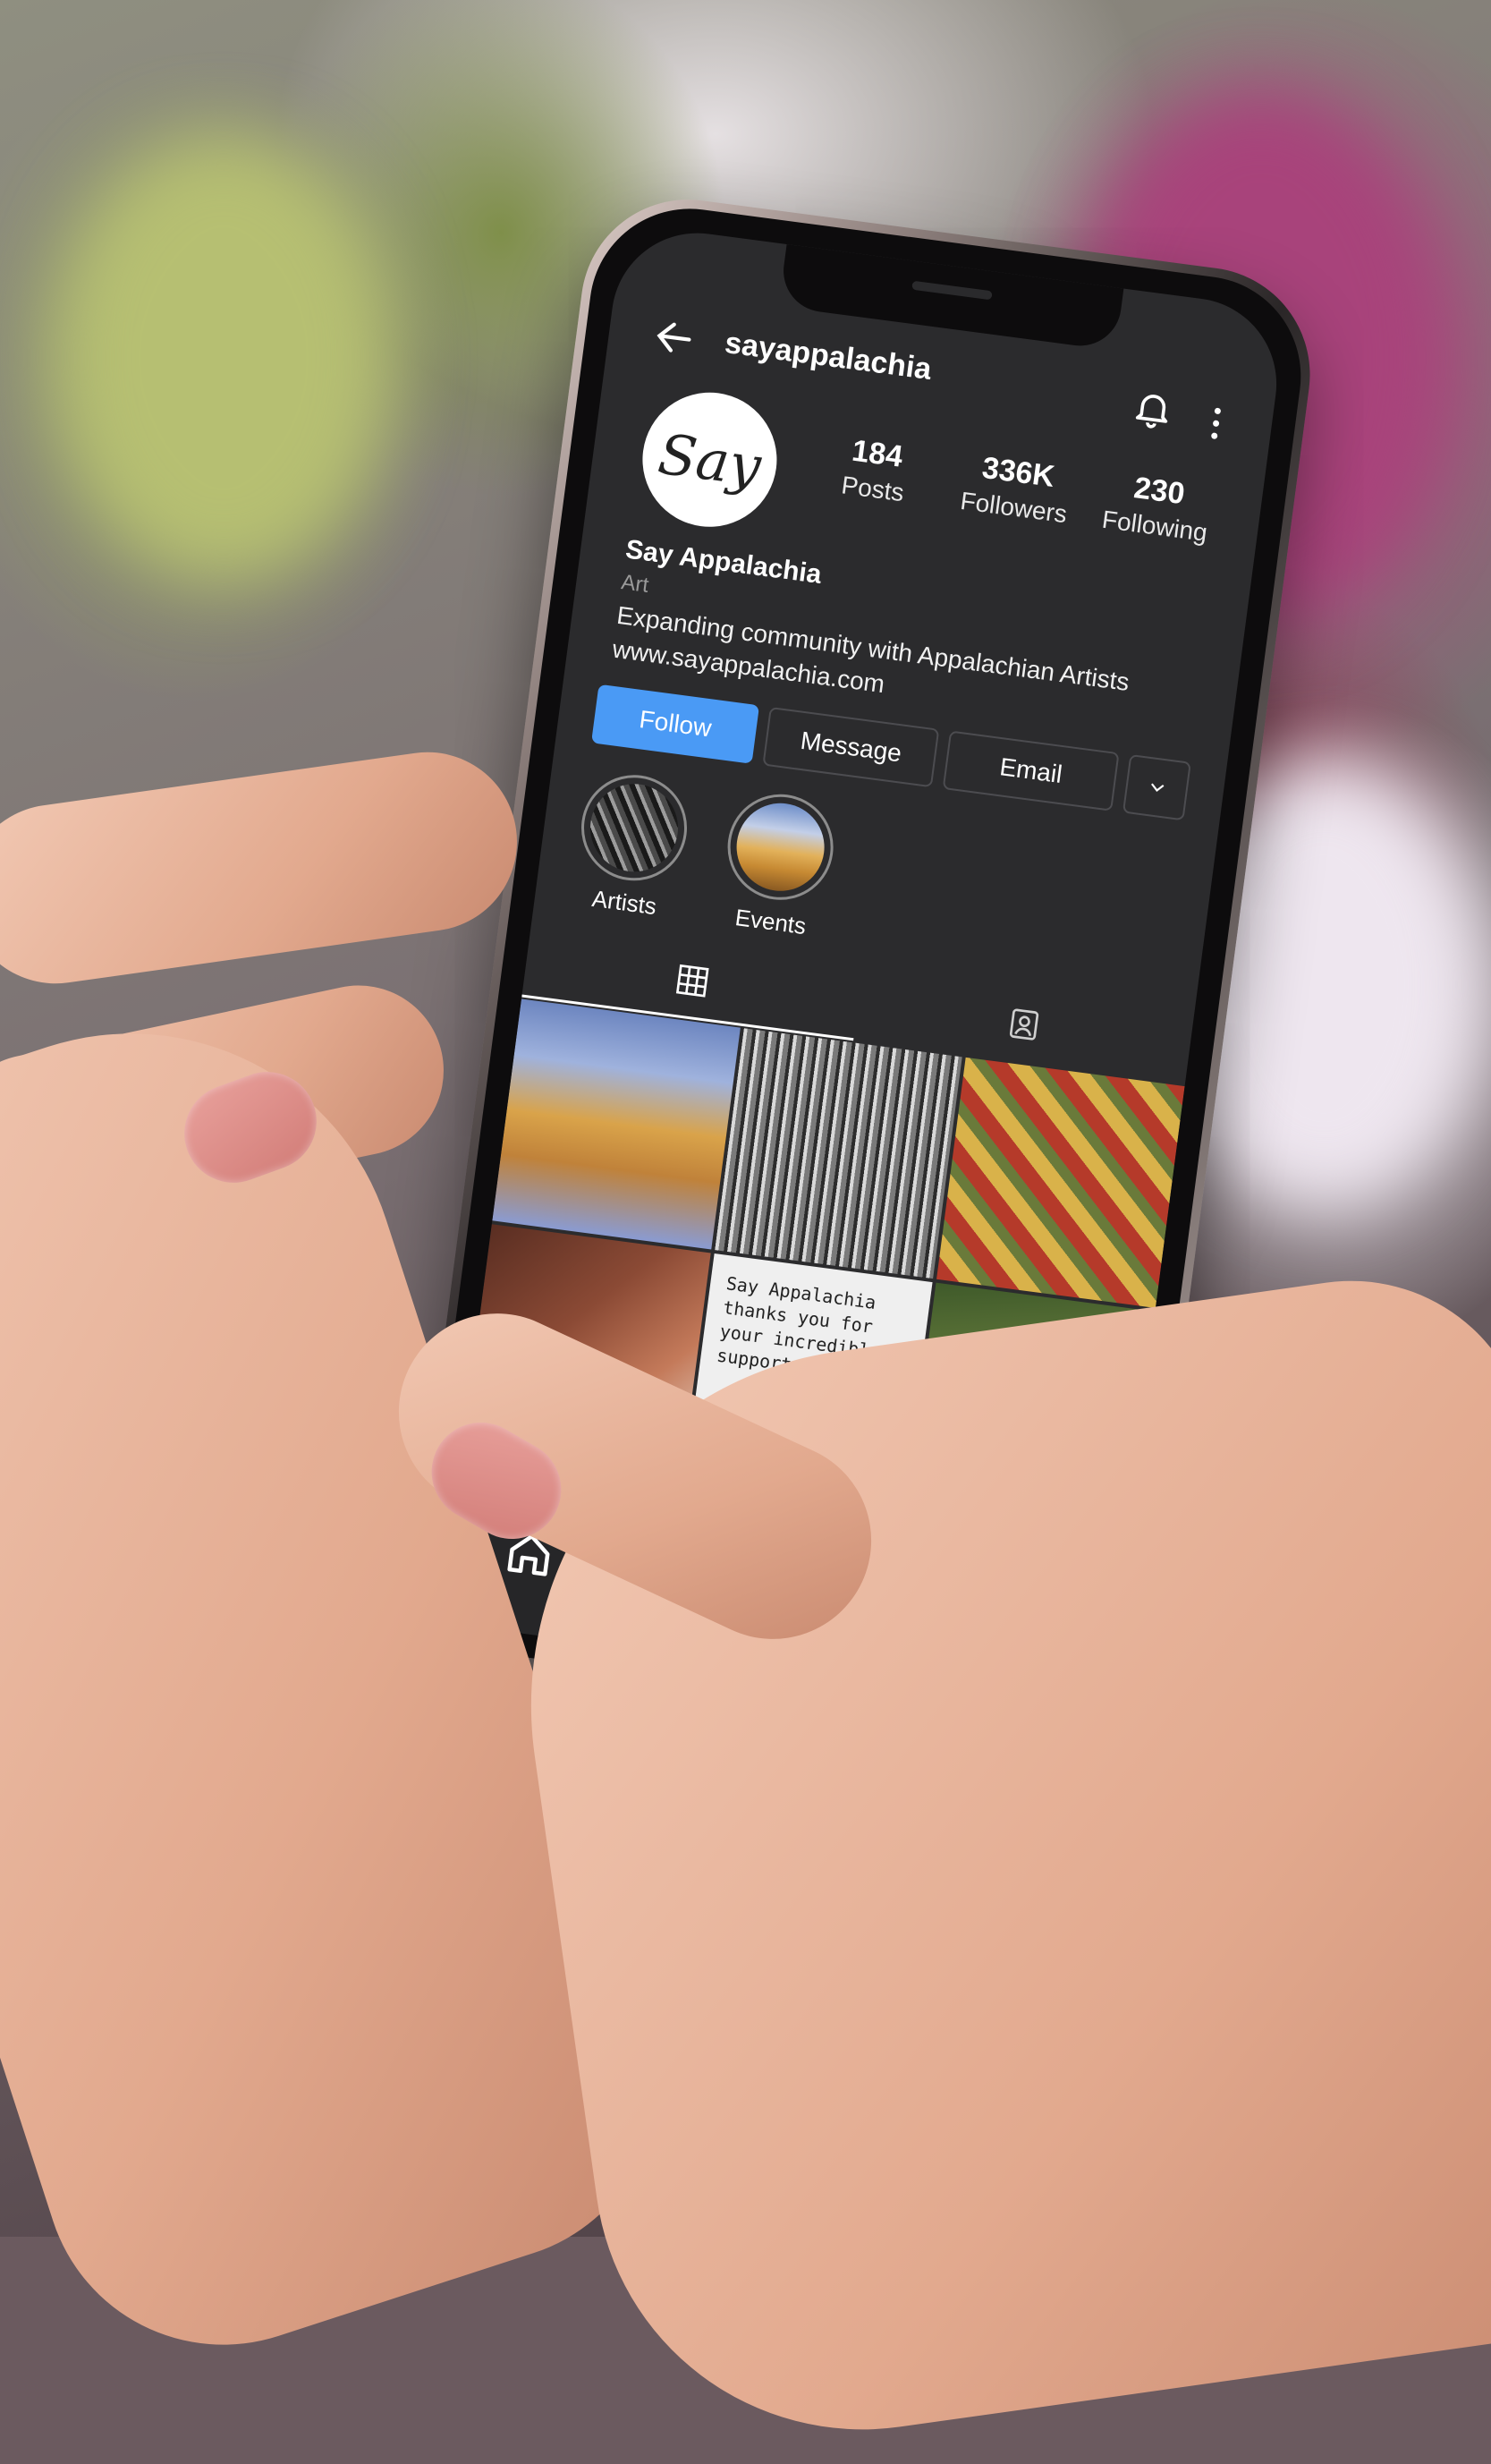 The width and height of the screenshot is (1491, 2464). I want to click on highlight-artists: Artists, so click(631, 846).